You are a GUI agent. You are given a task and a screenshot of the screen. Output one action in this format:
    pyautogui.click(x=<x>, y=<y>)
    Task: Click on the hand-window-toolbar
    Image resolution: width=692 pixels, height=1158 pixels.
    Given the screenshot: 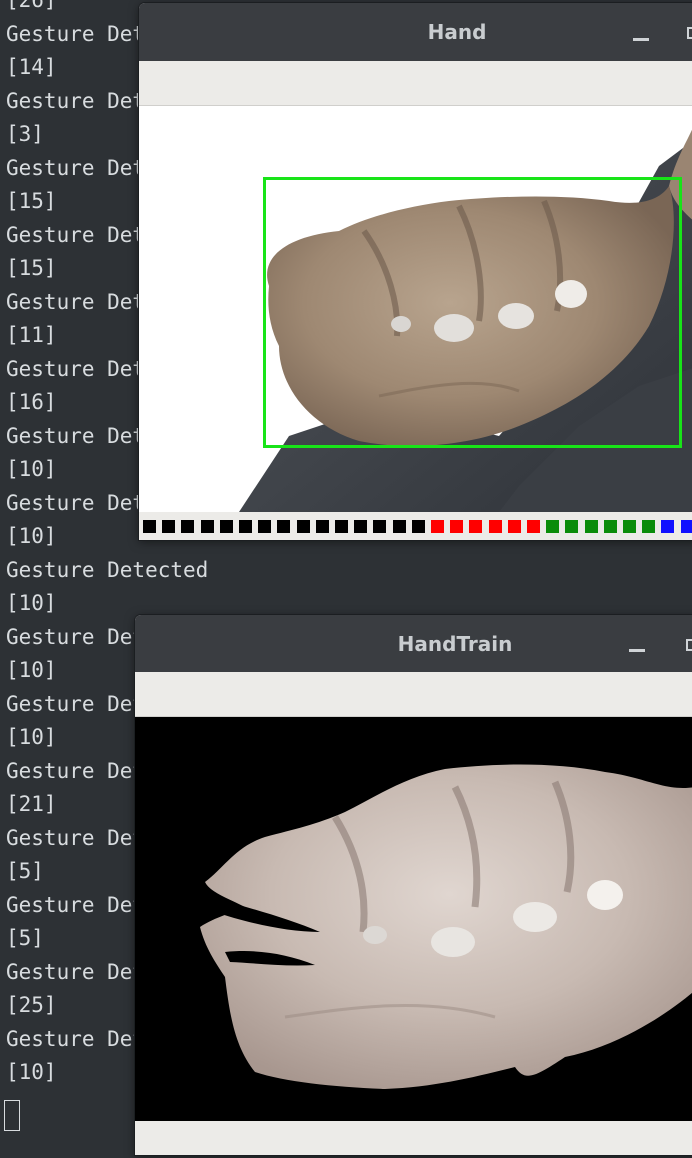 What is the action you would take?
    pyautogui.click(x=415, y=83)
    